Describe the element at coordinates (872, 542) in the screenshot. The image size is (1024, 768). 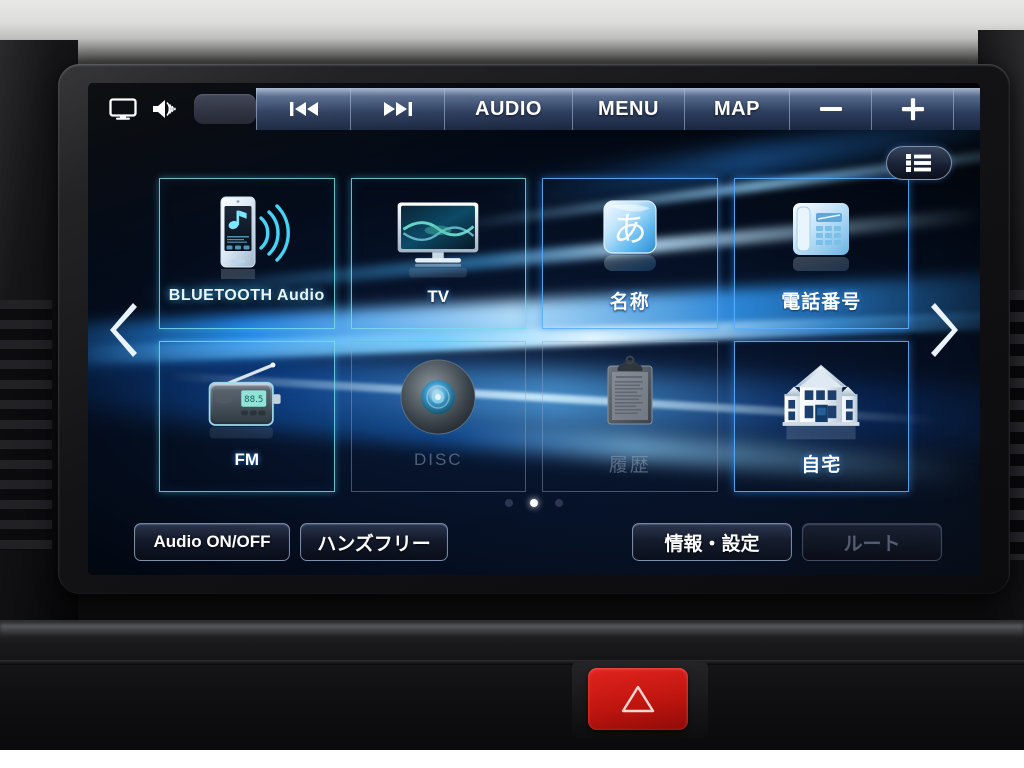
I see `route-button: ルート` at that location.